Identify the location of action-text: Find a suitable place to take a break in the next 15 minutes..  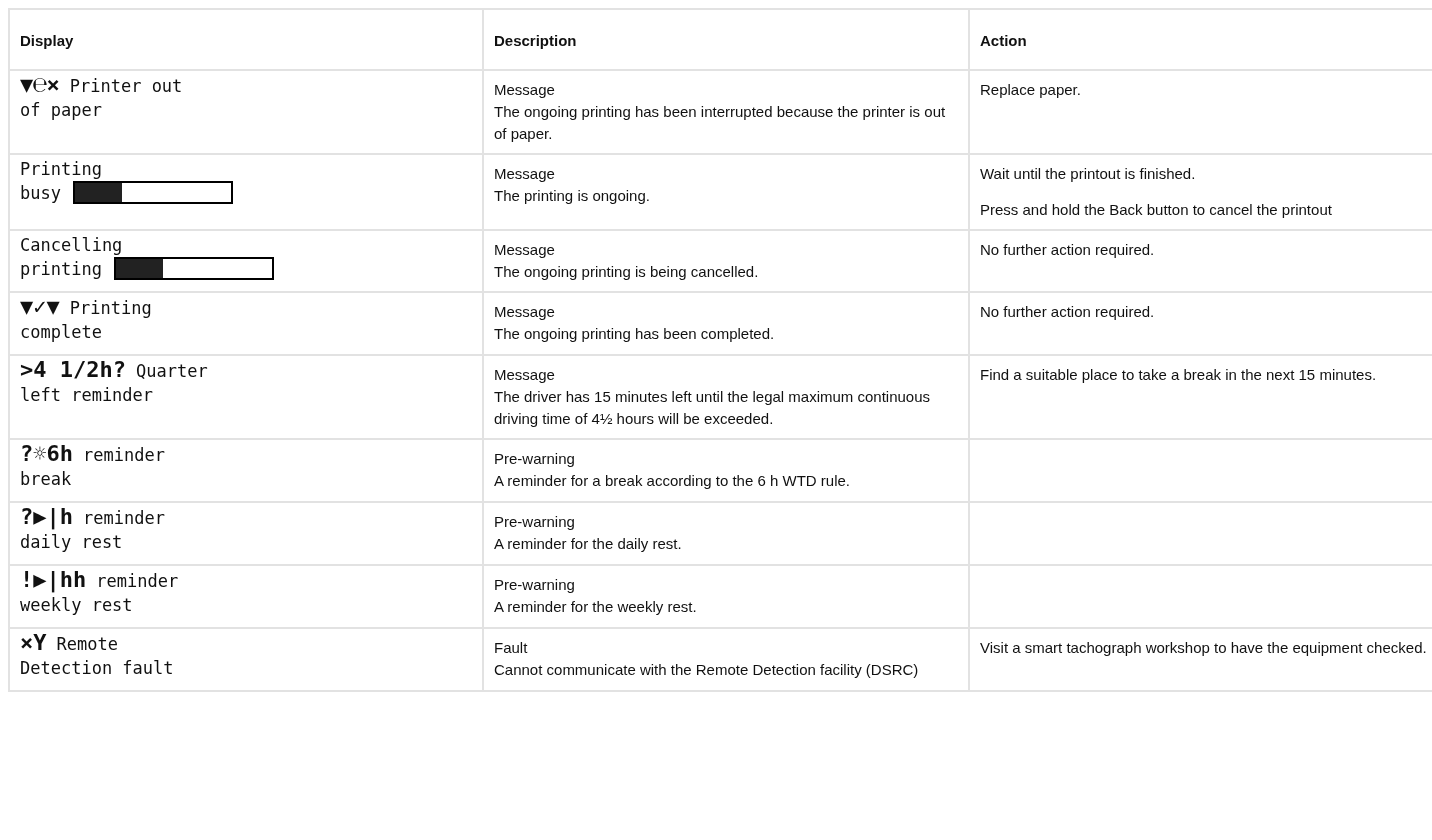
(1179, 374).